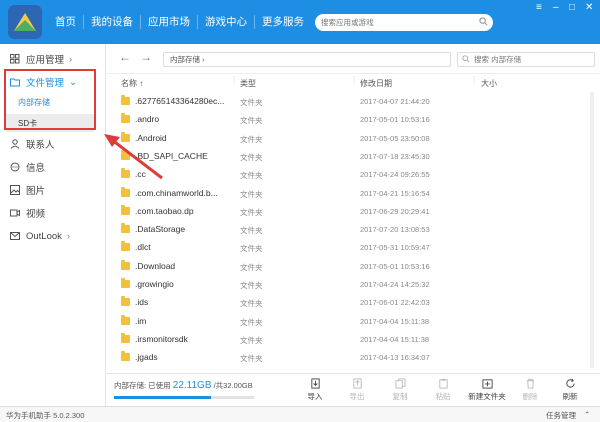 The height and width of the screenshot is (422, 600). What do you see at coordinates (353, 174) in the screenshot?
I see `table-row: .cc 文件夹 2017-04-24 09:26:55` at bounding box center [353, 174].